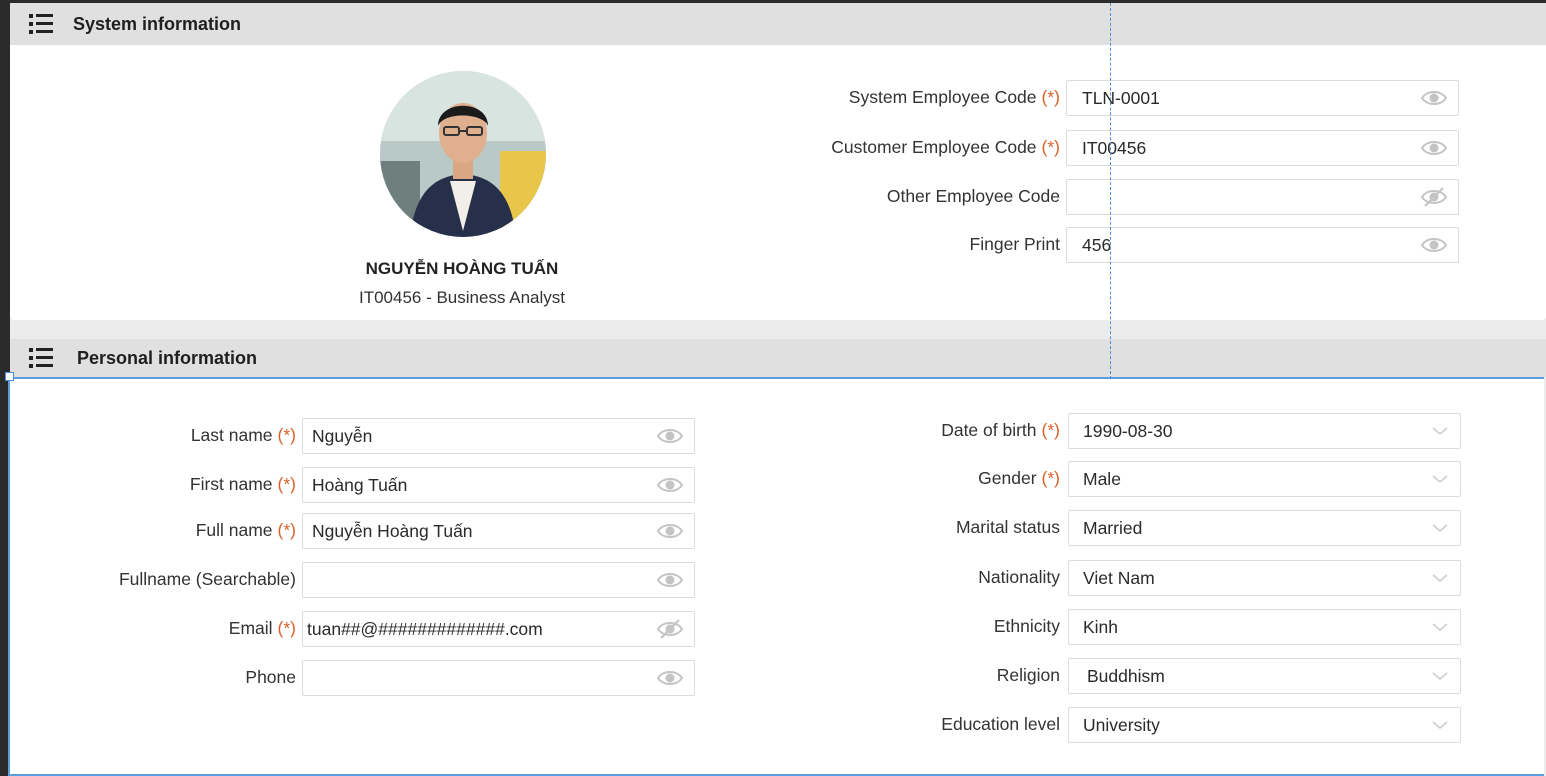 The width and height of the screenshot is (1546, 776). Describe the element at coordinates (1121, 724) in the screenshot. I see `education-level-value: University` at that location.